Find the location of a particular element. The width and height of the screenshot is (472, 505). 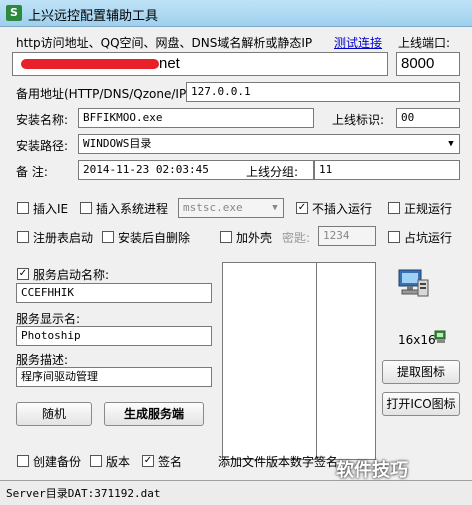

self-delete-checkbox is located at coordinates (108, 237).